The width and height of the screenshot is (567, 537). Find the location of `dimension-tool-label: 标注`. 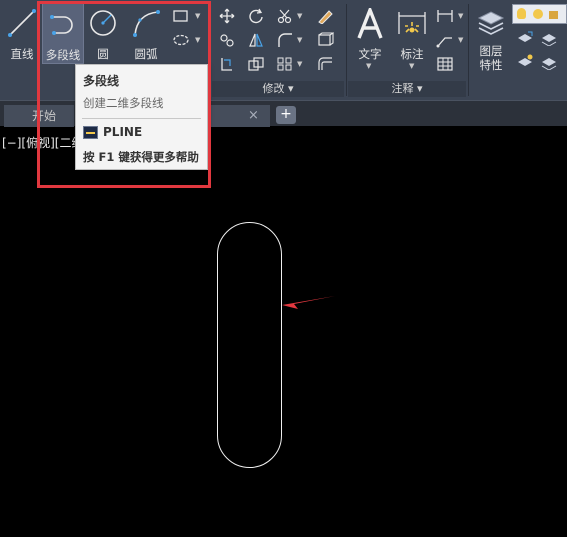

dimension-tool-label: 标注 is located at coordinates (412, 54).